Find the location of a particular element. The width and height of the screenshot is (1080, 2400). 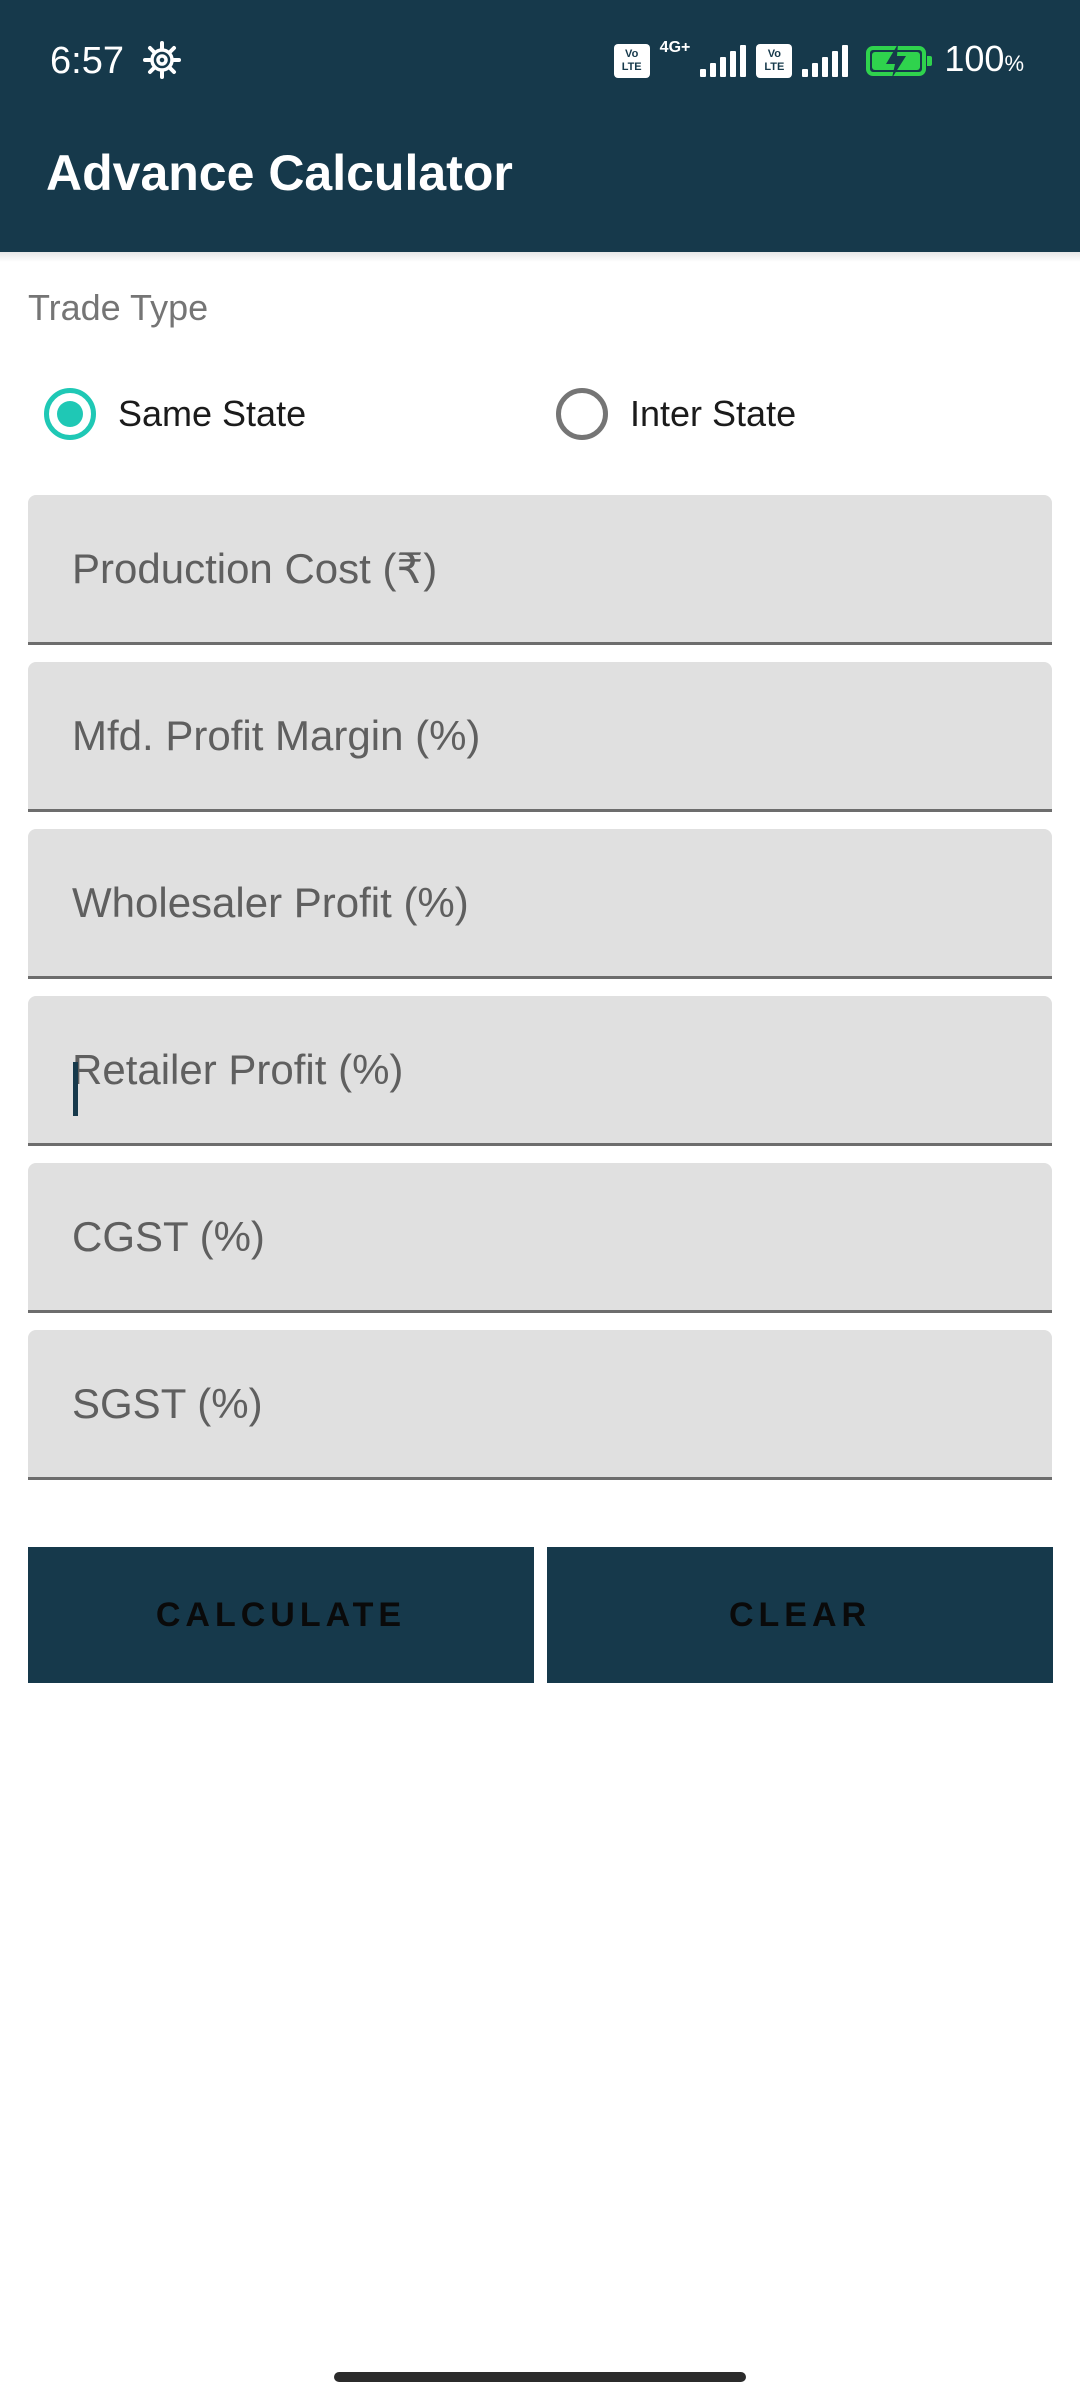

production-cost-input is located at coordinates (540, 568).